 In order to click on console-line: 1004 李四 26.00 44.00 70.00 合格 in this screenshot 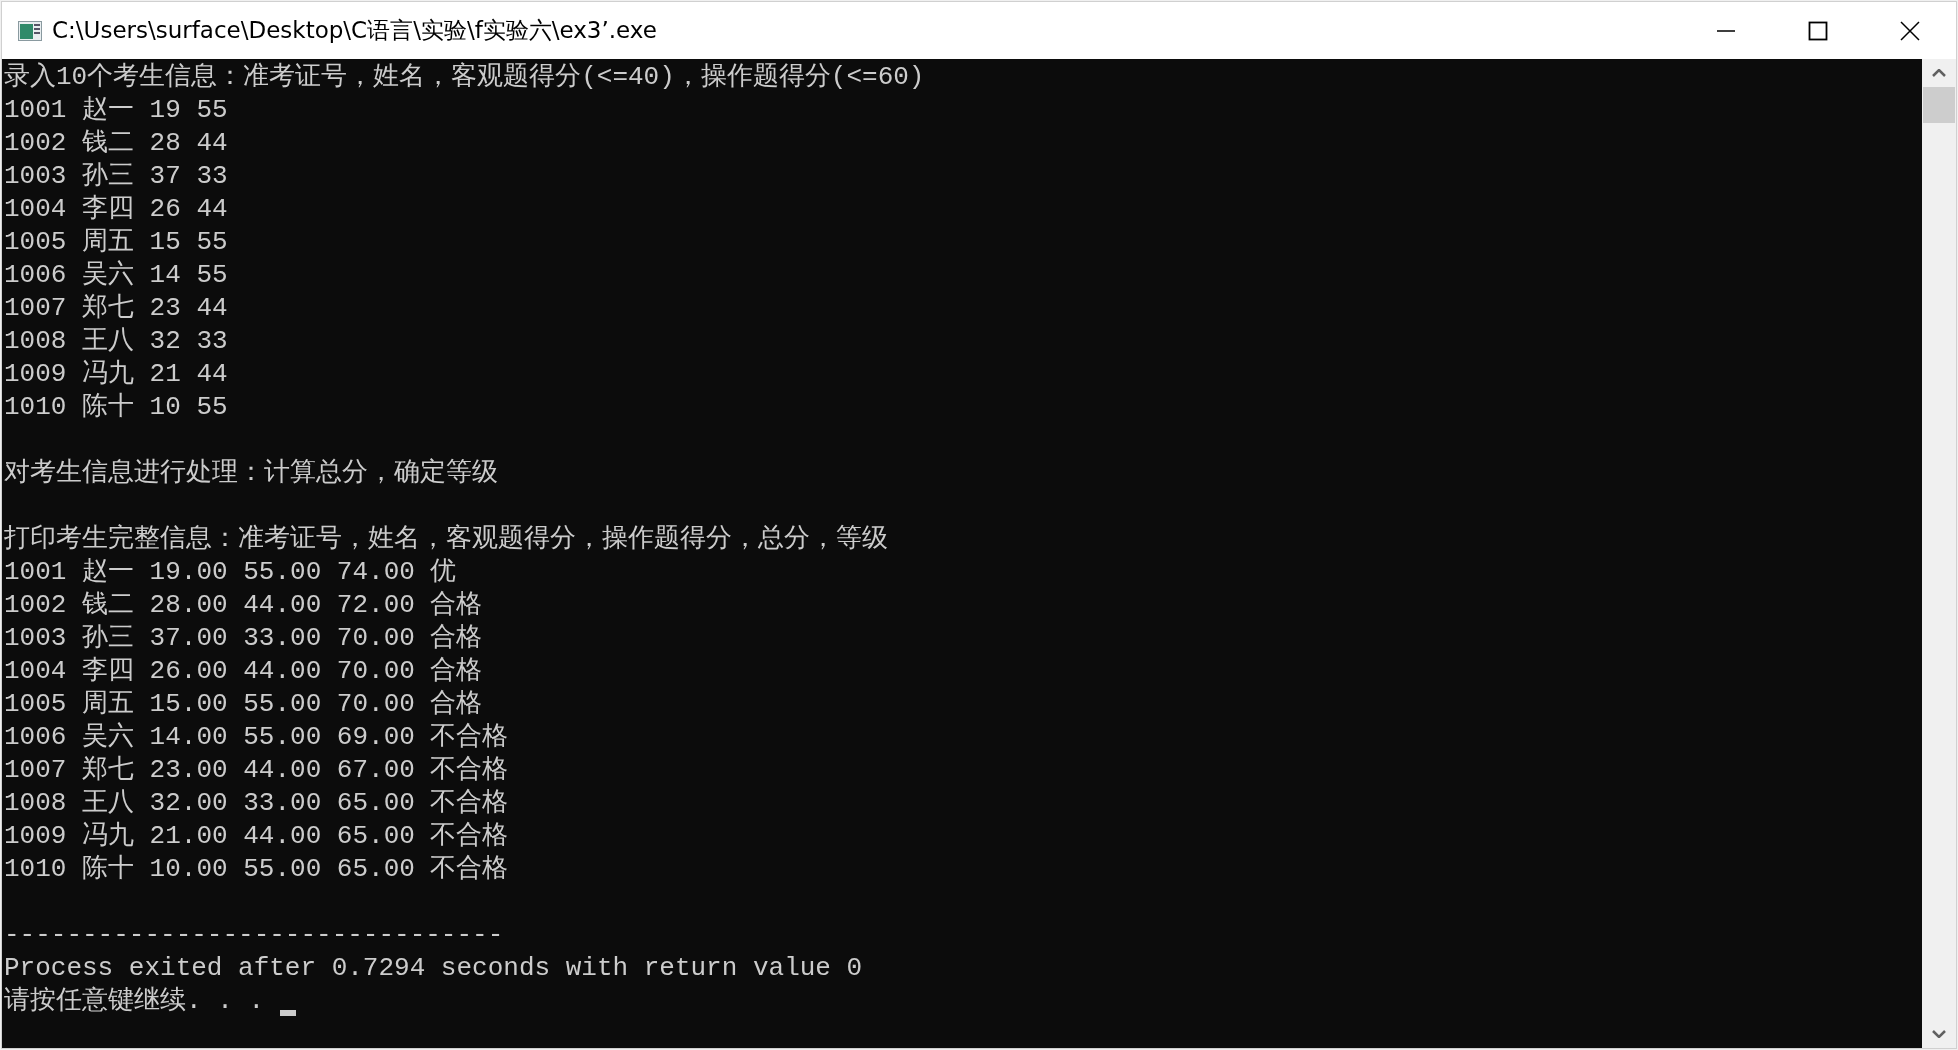, I will do `click(243, 671)`.